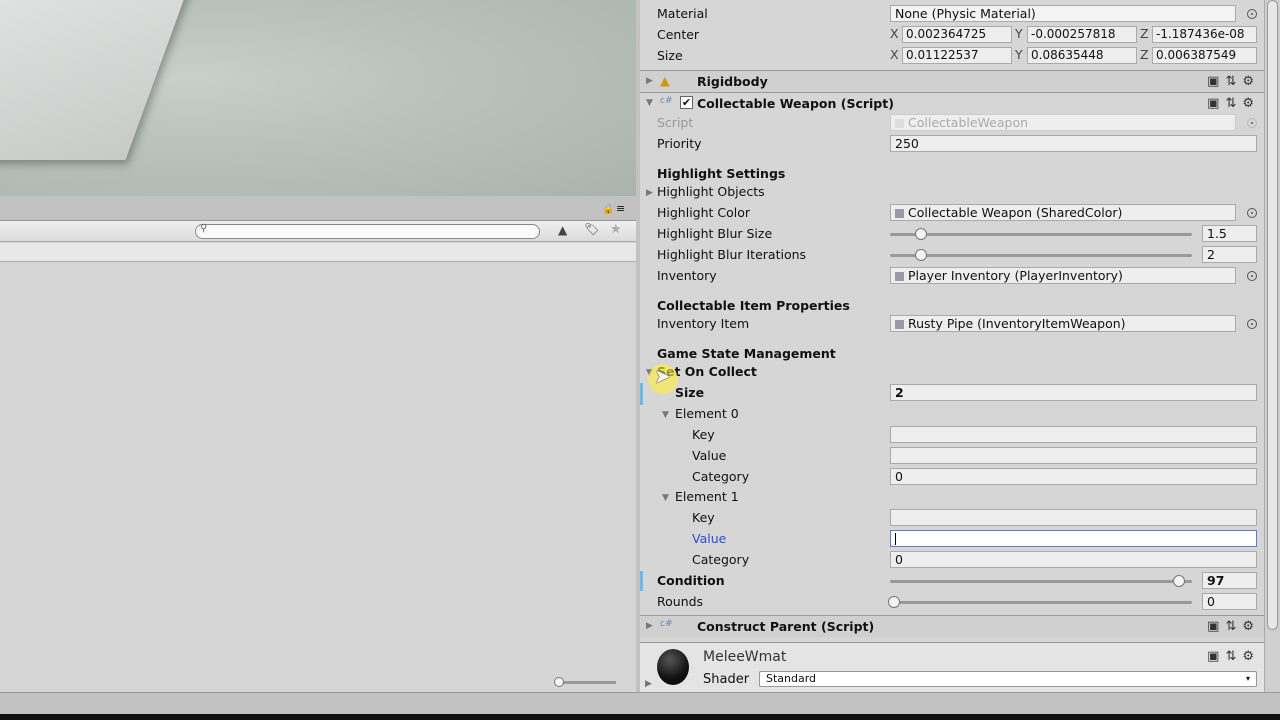  What do you see at coordinates (1040, 602) in the screenshot?
I see `rounds-slider` at bounding box center [1040, 602].